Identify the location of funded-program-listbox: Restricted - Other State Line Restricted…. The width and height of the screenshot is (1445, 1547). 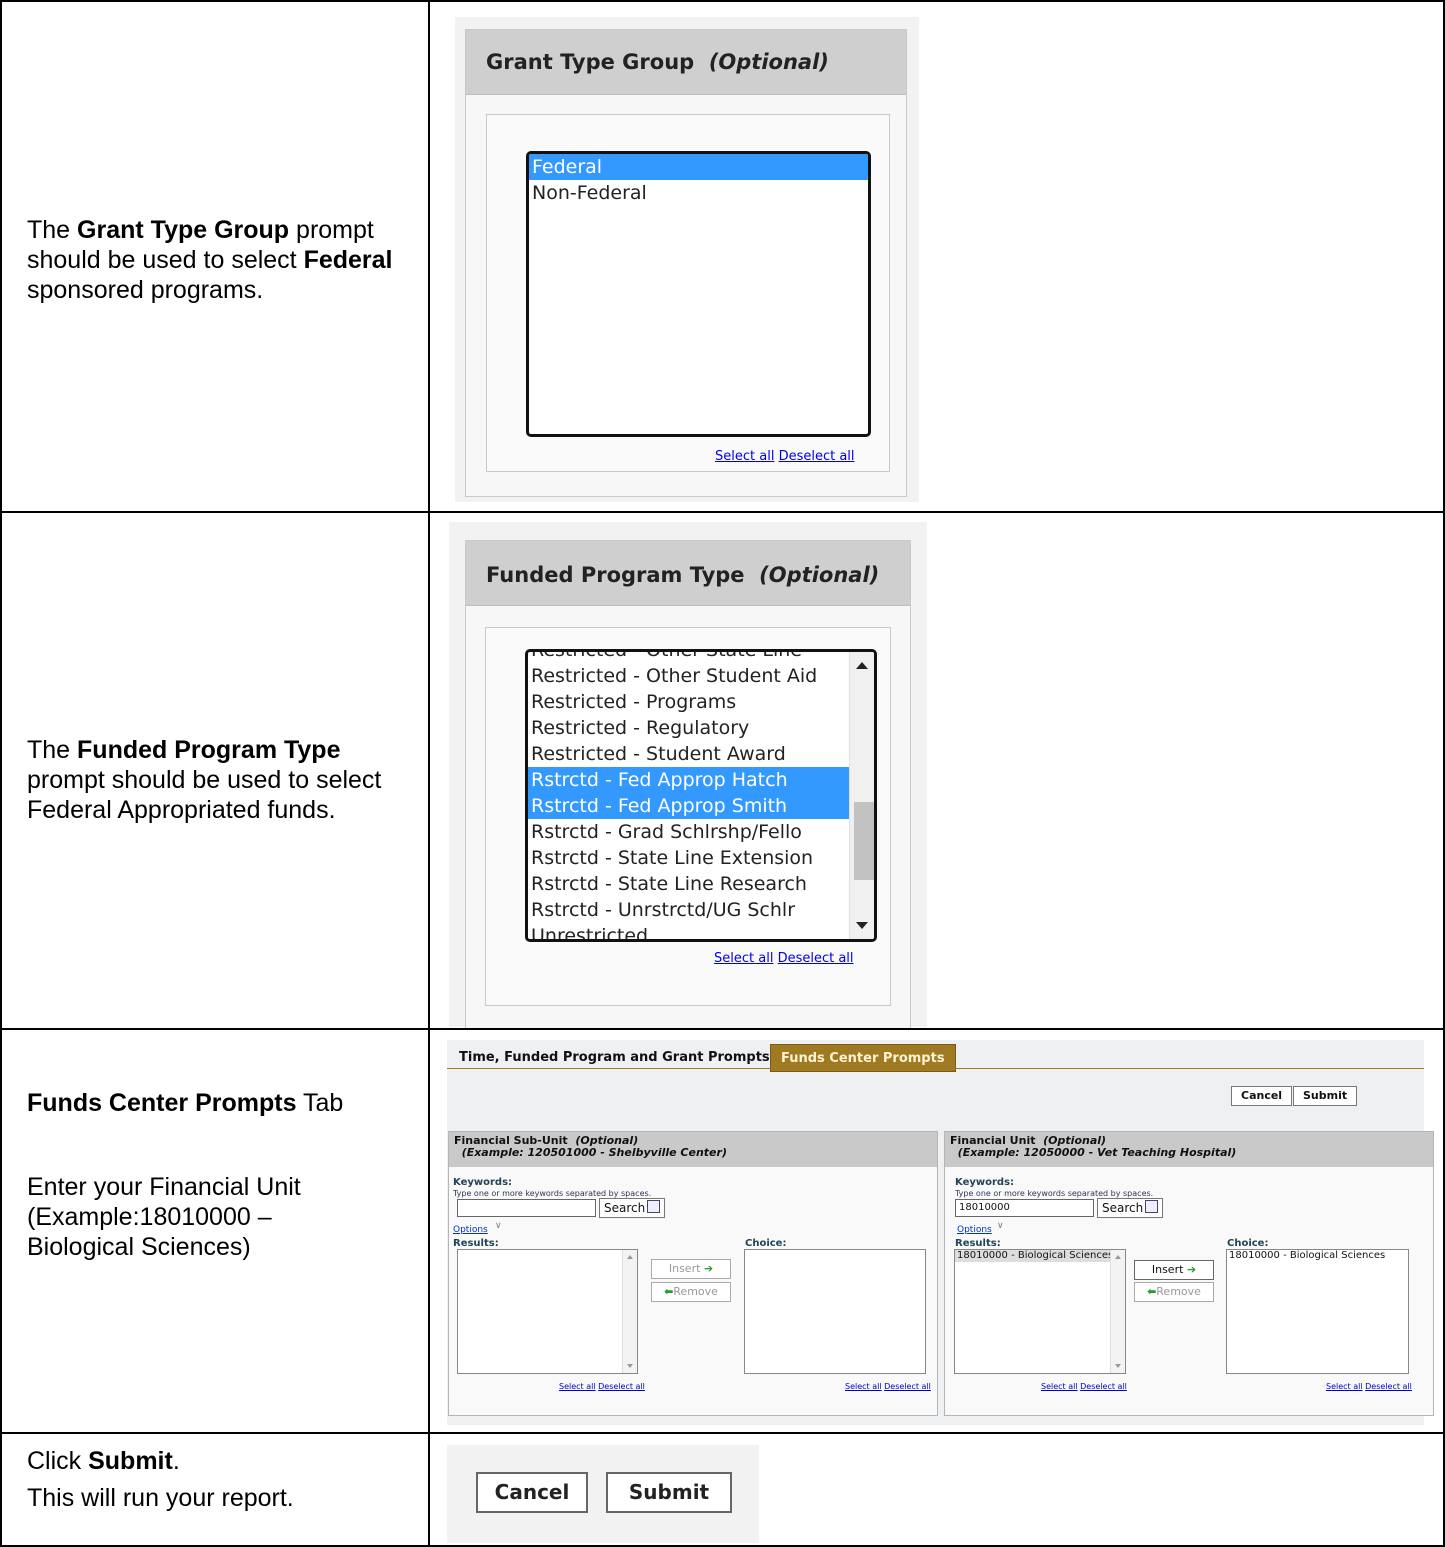
(701, 795).